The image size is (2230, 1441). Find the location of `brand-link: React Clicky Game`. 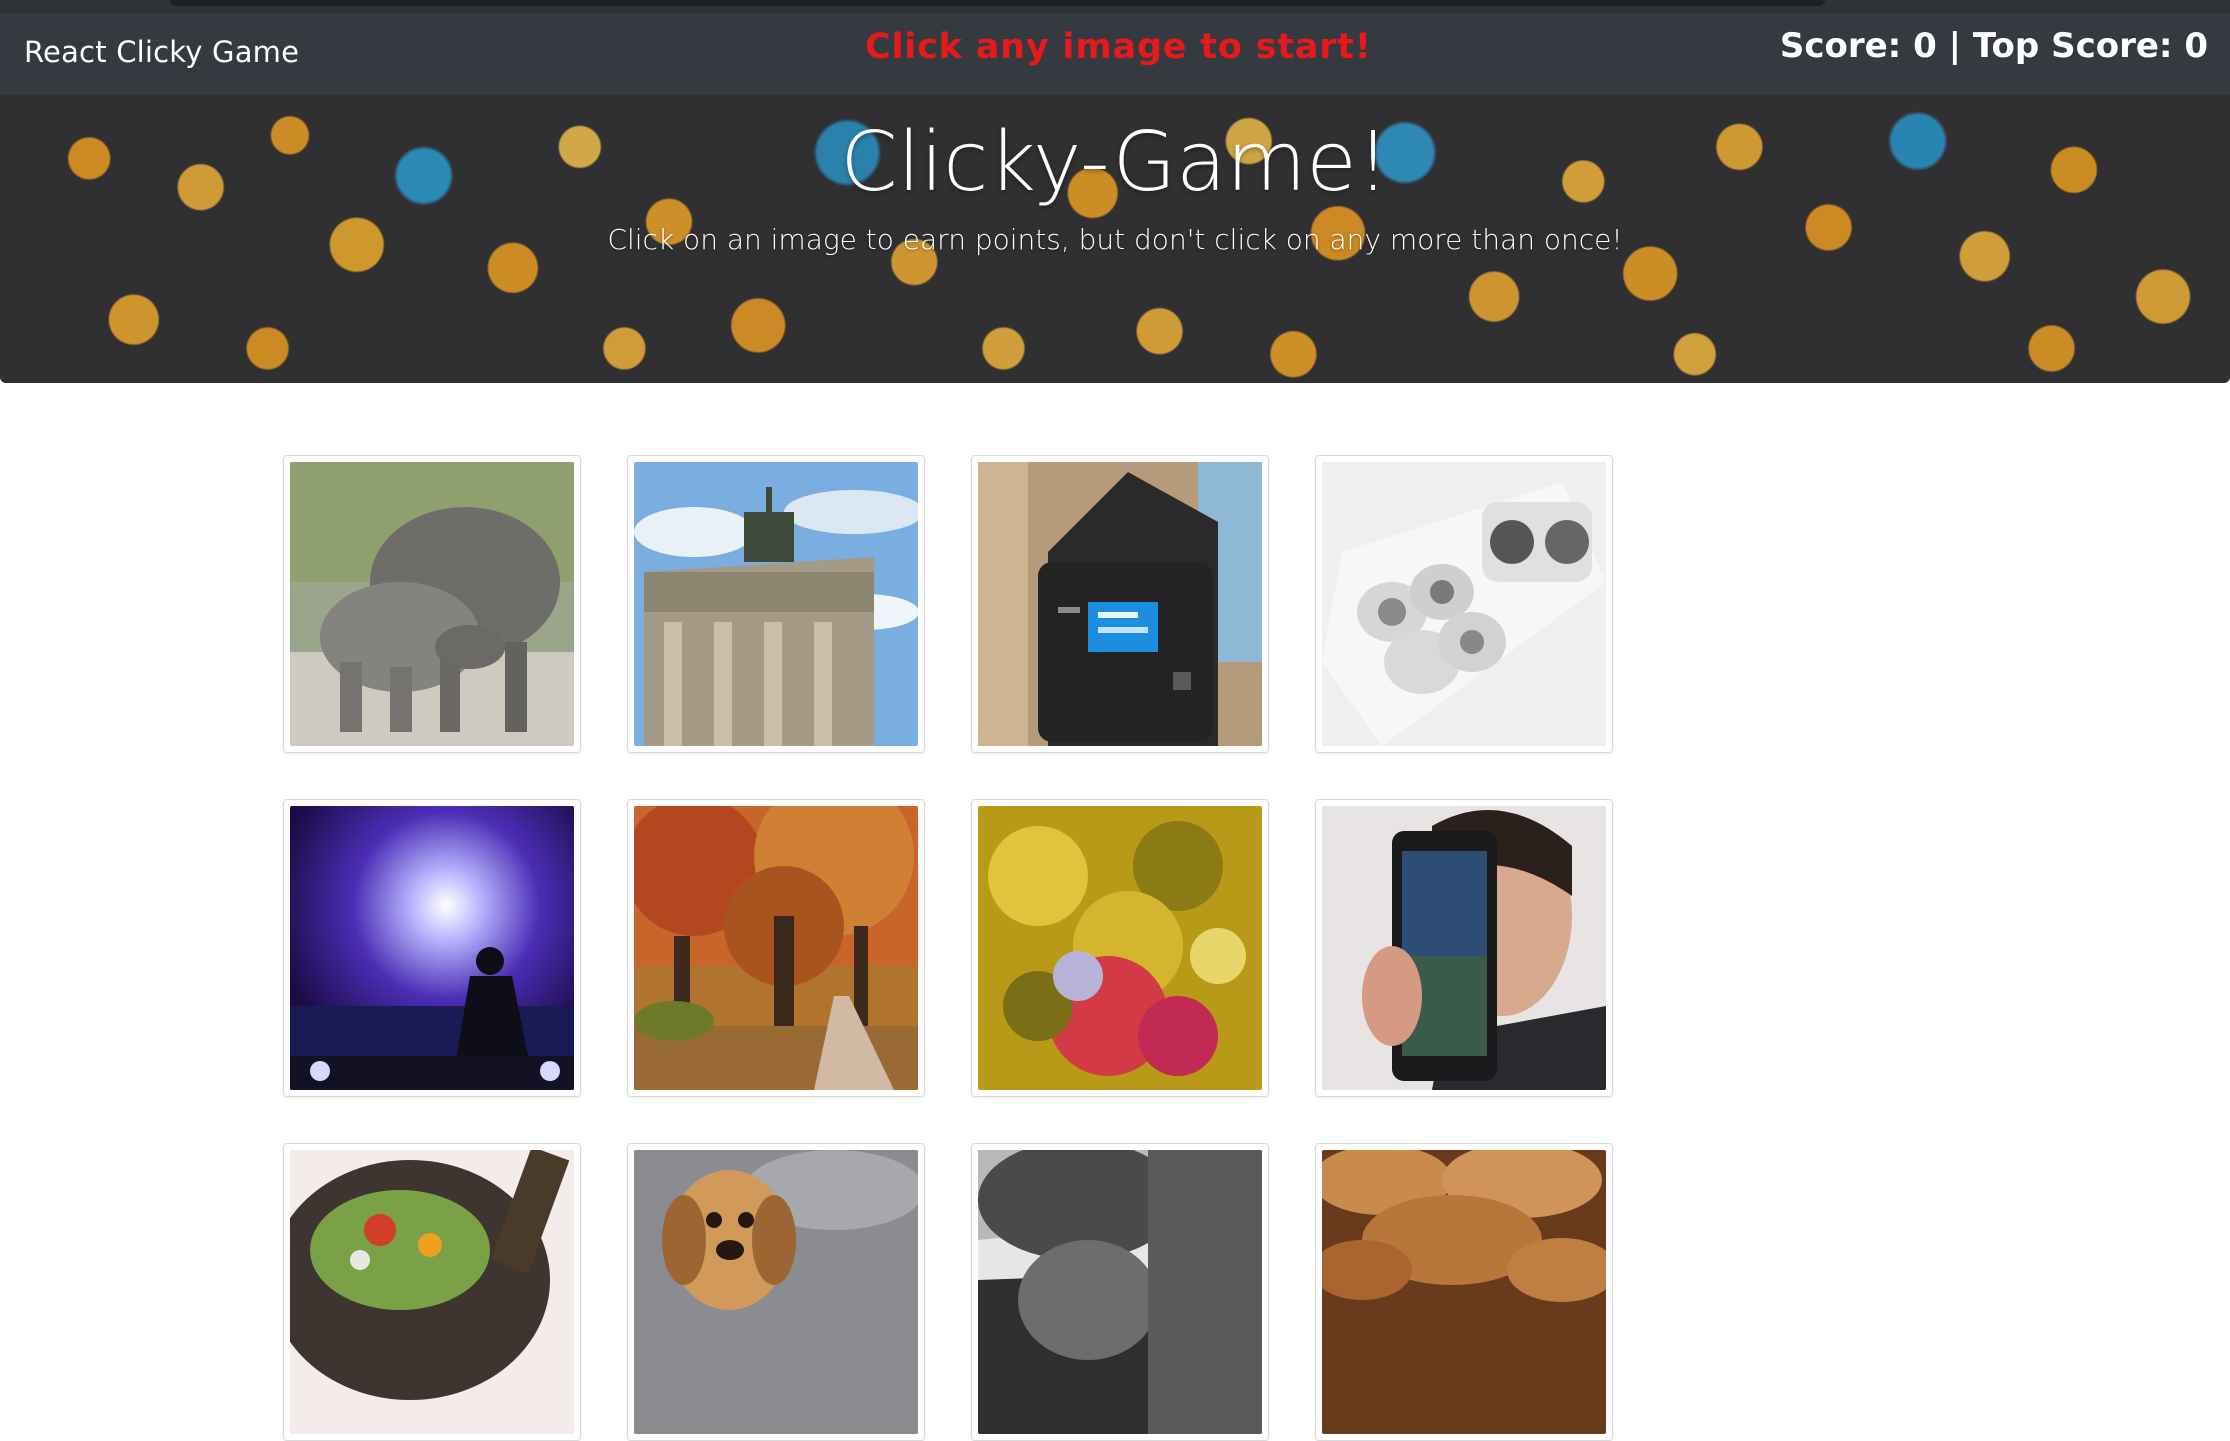

brand-link: React Clicky Game is located at coordinates (161, 52).